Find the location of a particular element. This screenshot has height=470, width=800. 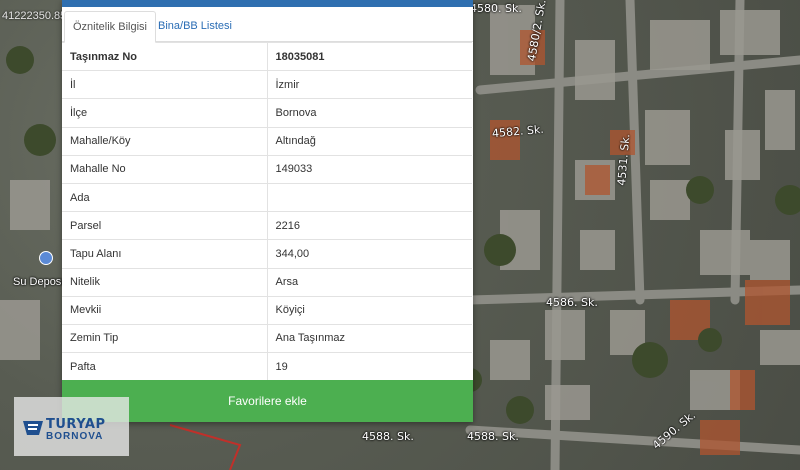

attribute-value: 19 is located at coordinates (369, 366).